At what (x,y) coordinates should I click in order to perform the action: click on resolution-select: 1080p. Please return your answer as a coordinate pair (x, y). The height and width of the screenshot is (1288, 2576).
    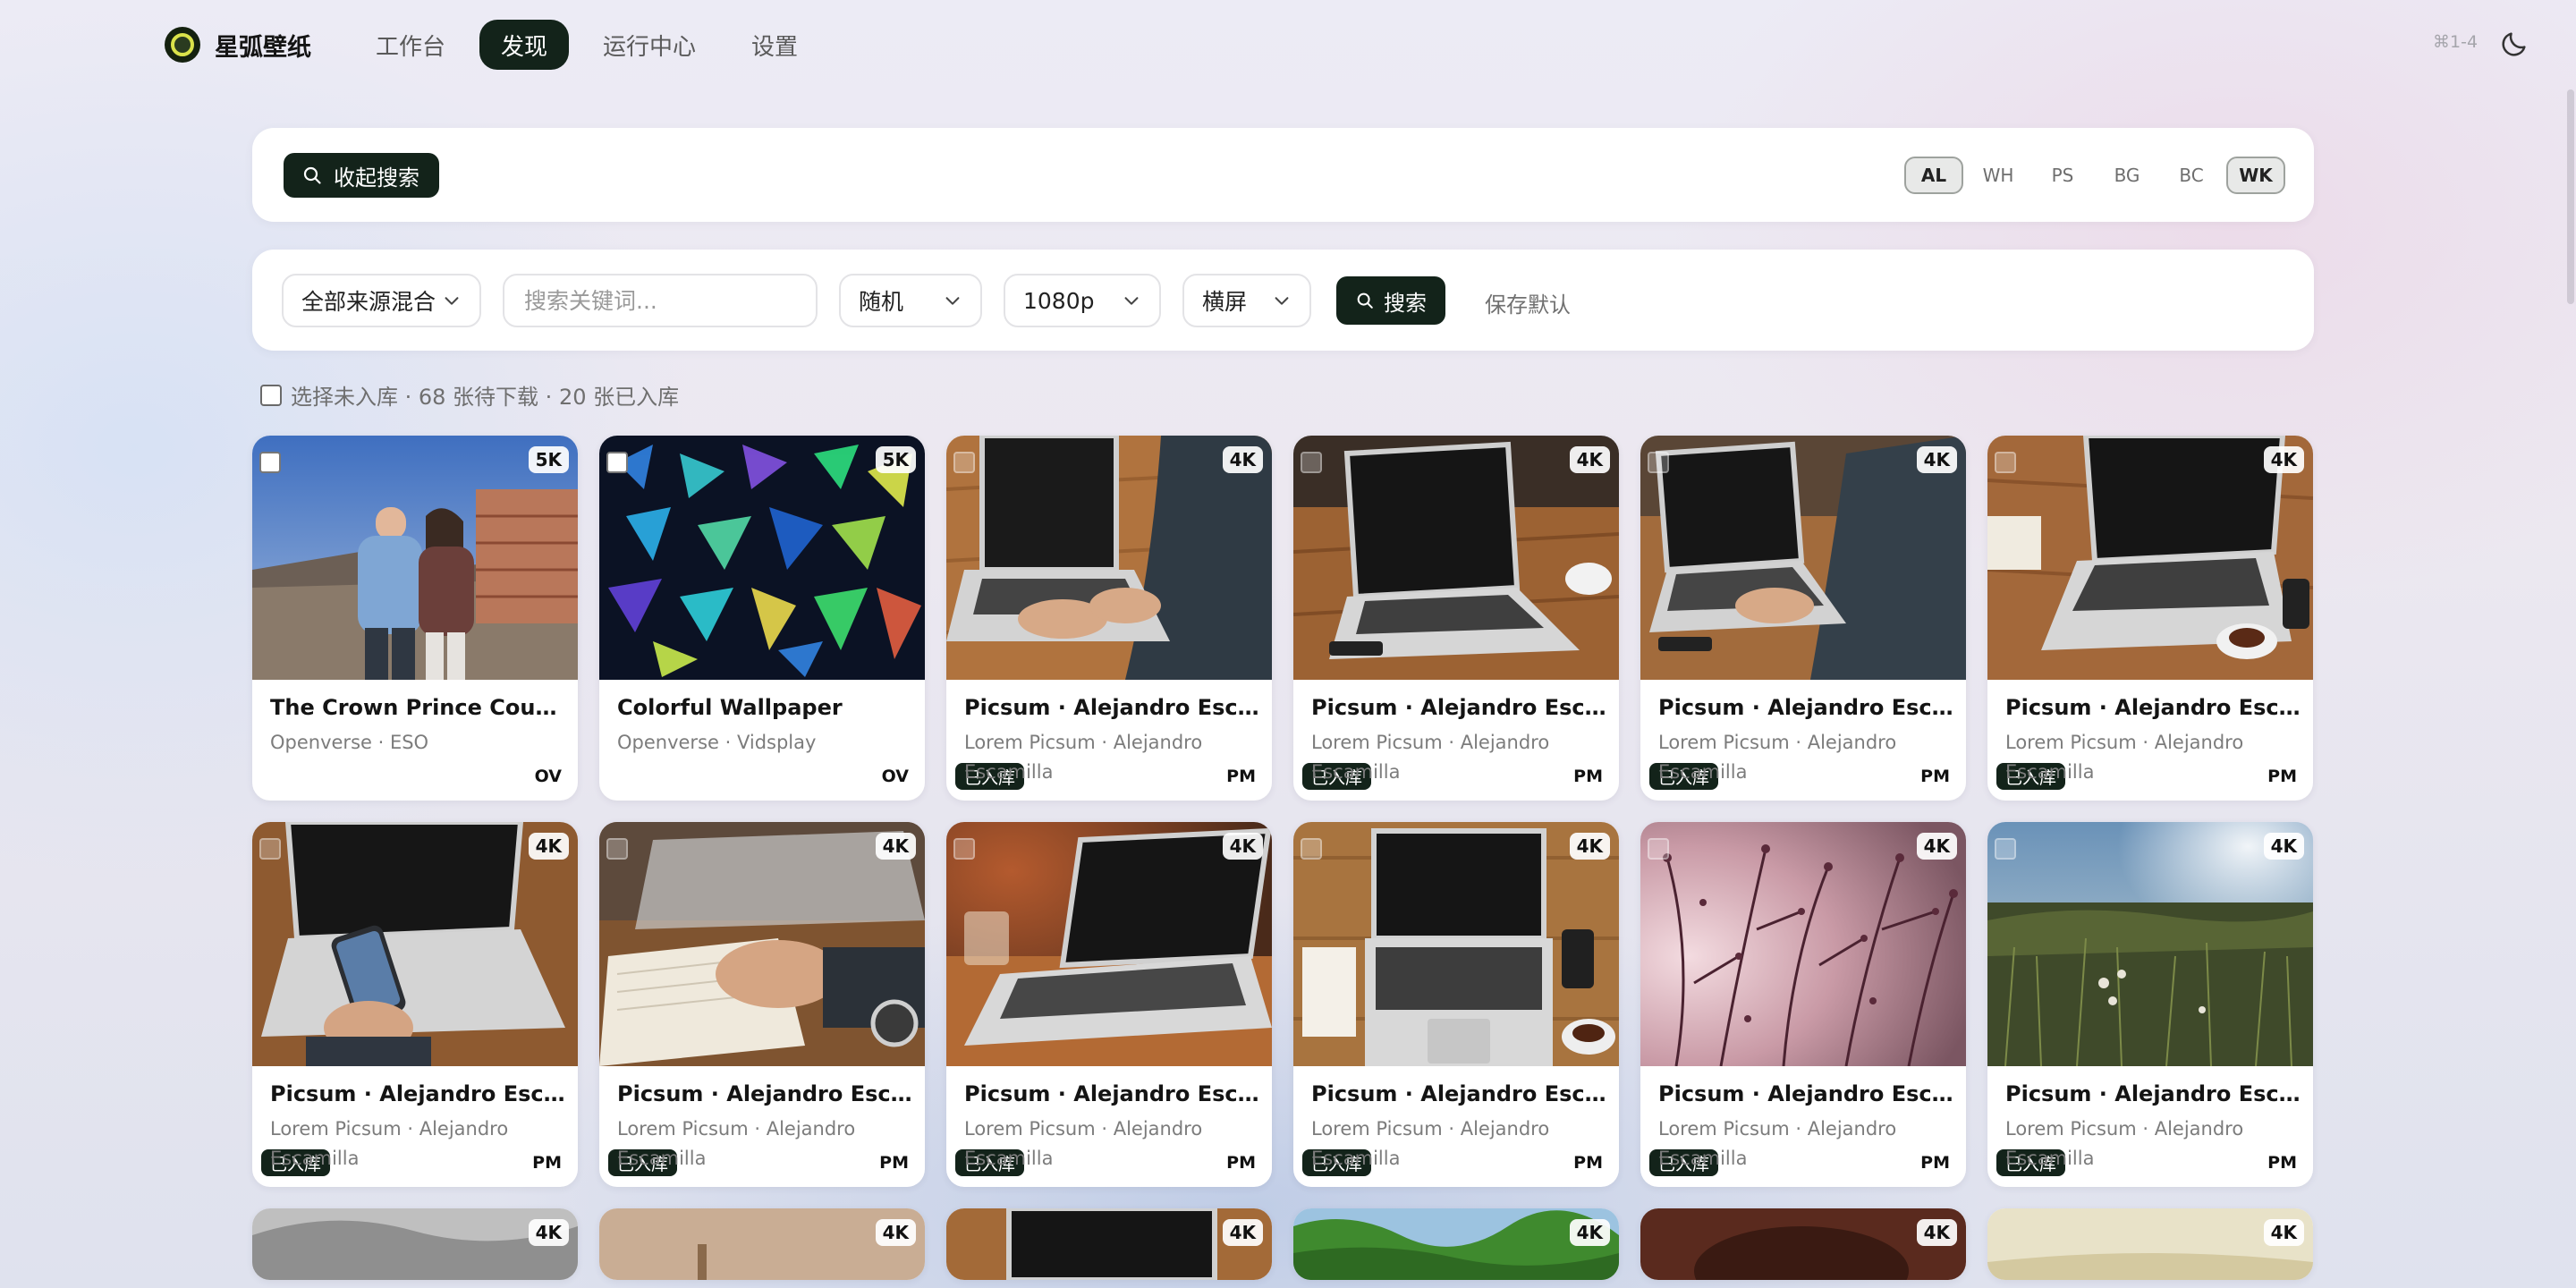
    Looking at the image, I should click on (1082, 300).